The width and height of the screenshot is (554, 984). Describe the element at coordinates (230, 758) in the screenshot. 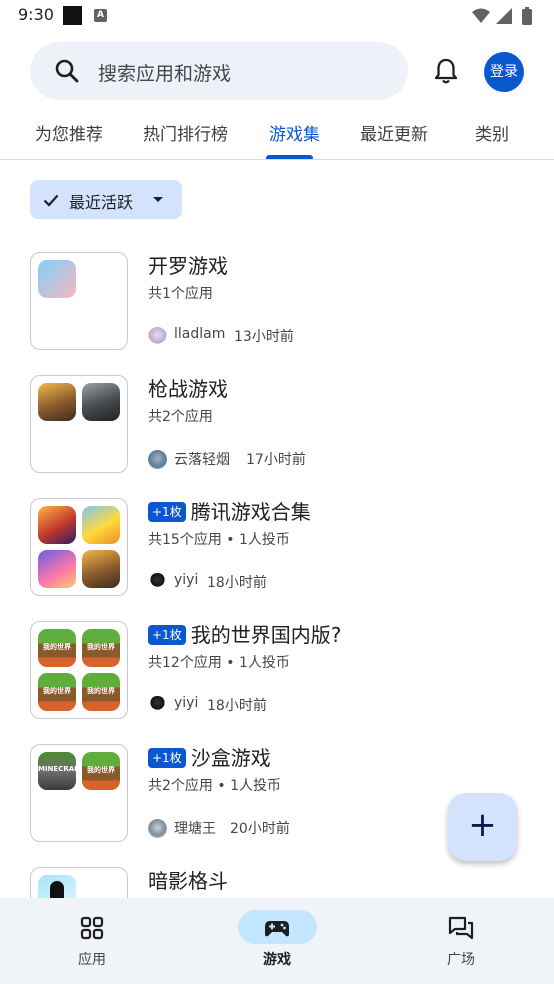

I see `collection-title: 沙盒游戏` at that location.